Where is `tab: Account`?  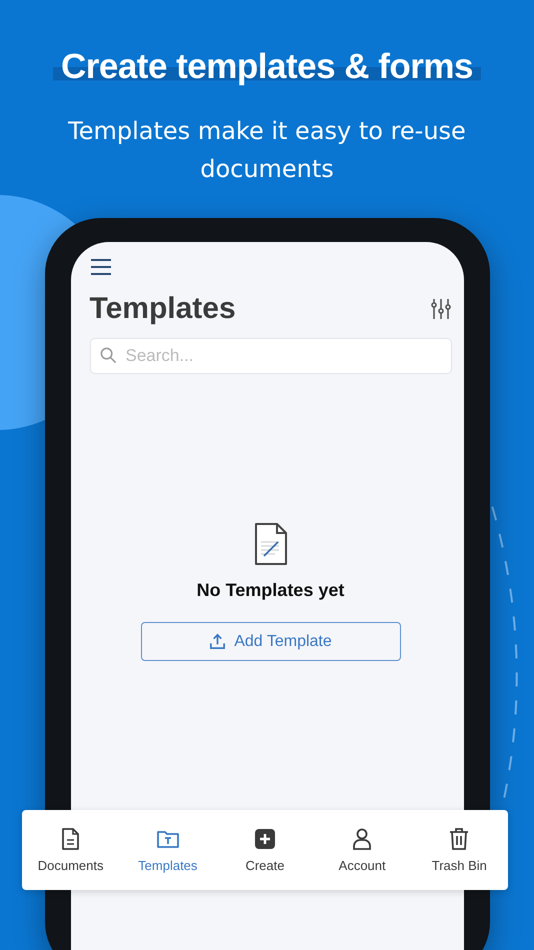
tab: Account is located at coordinates (362, 850).